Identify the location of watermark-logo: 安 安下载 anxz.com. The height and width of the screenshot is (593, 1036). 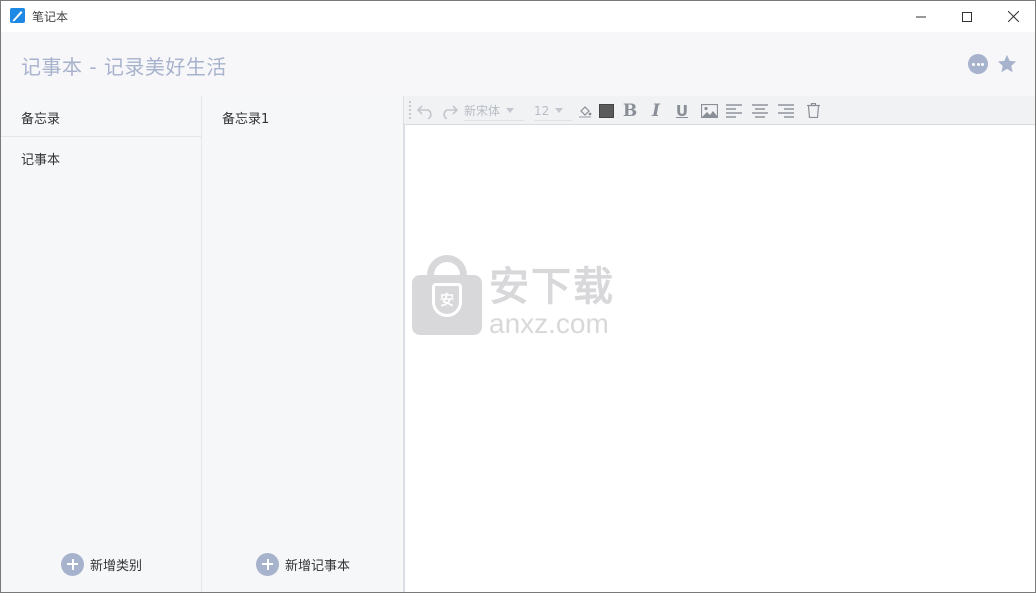
(527, 305).